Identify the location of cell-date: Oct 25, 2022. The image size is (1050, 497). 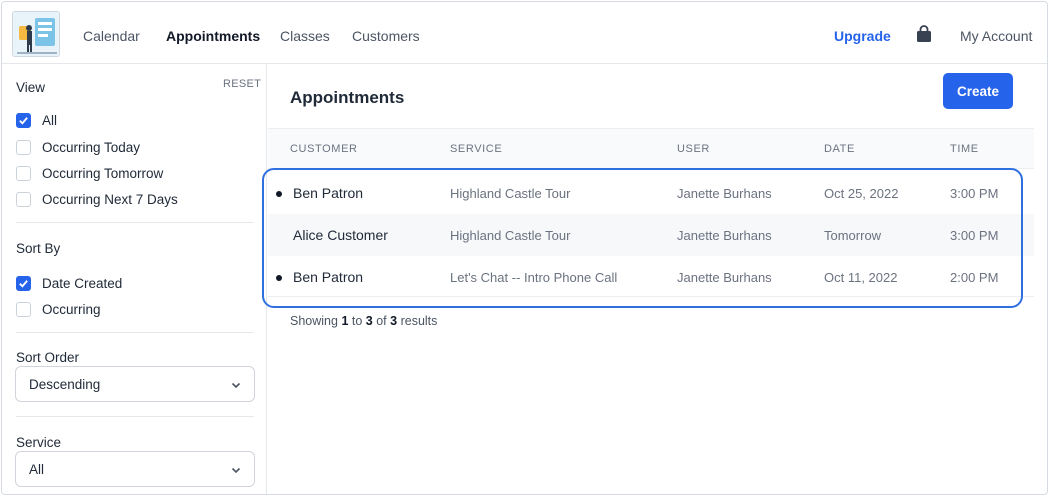
(861, 193).